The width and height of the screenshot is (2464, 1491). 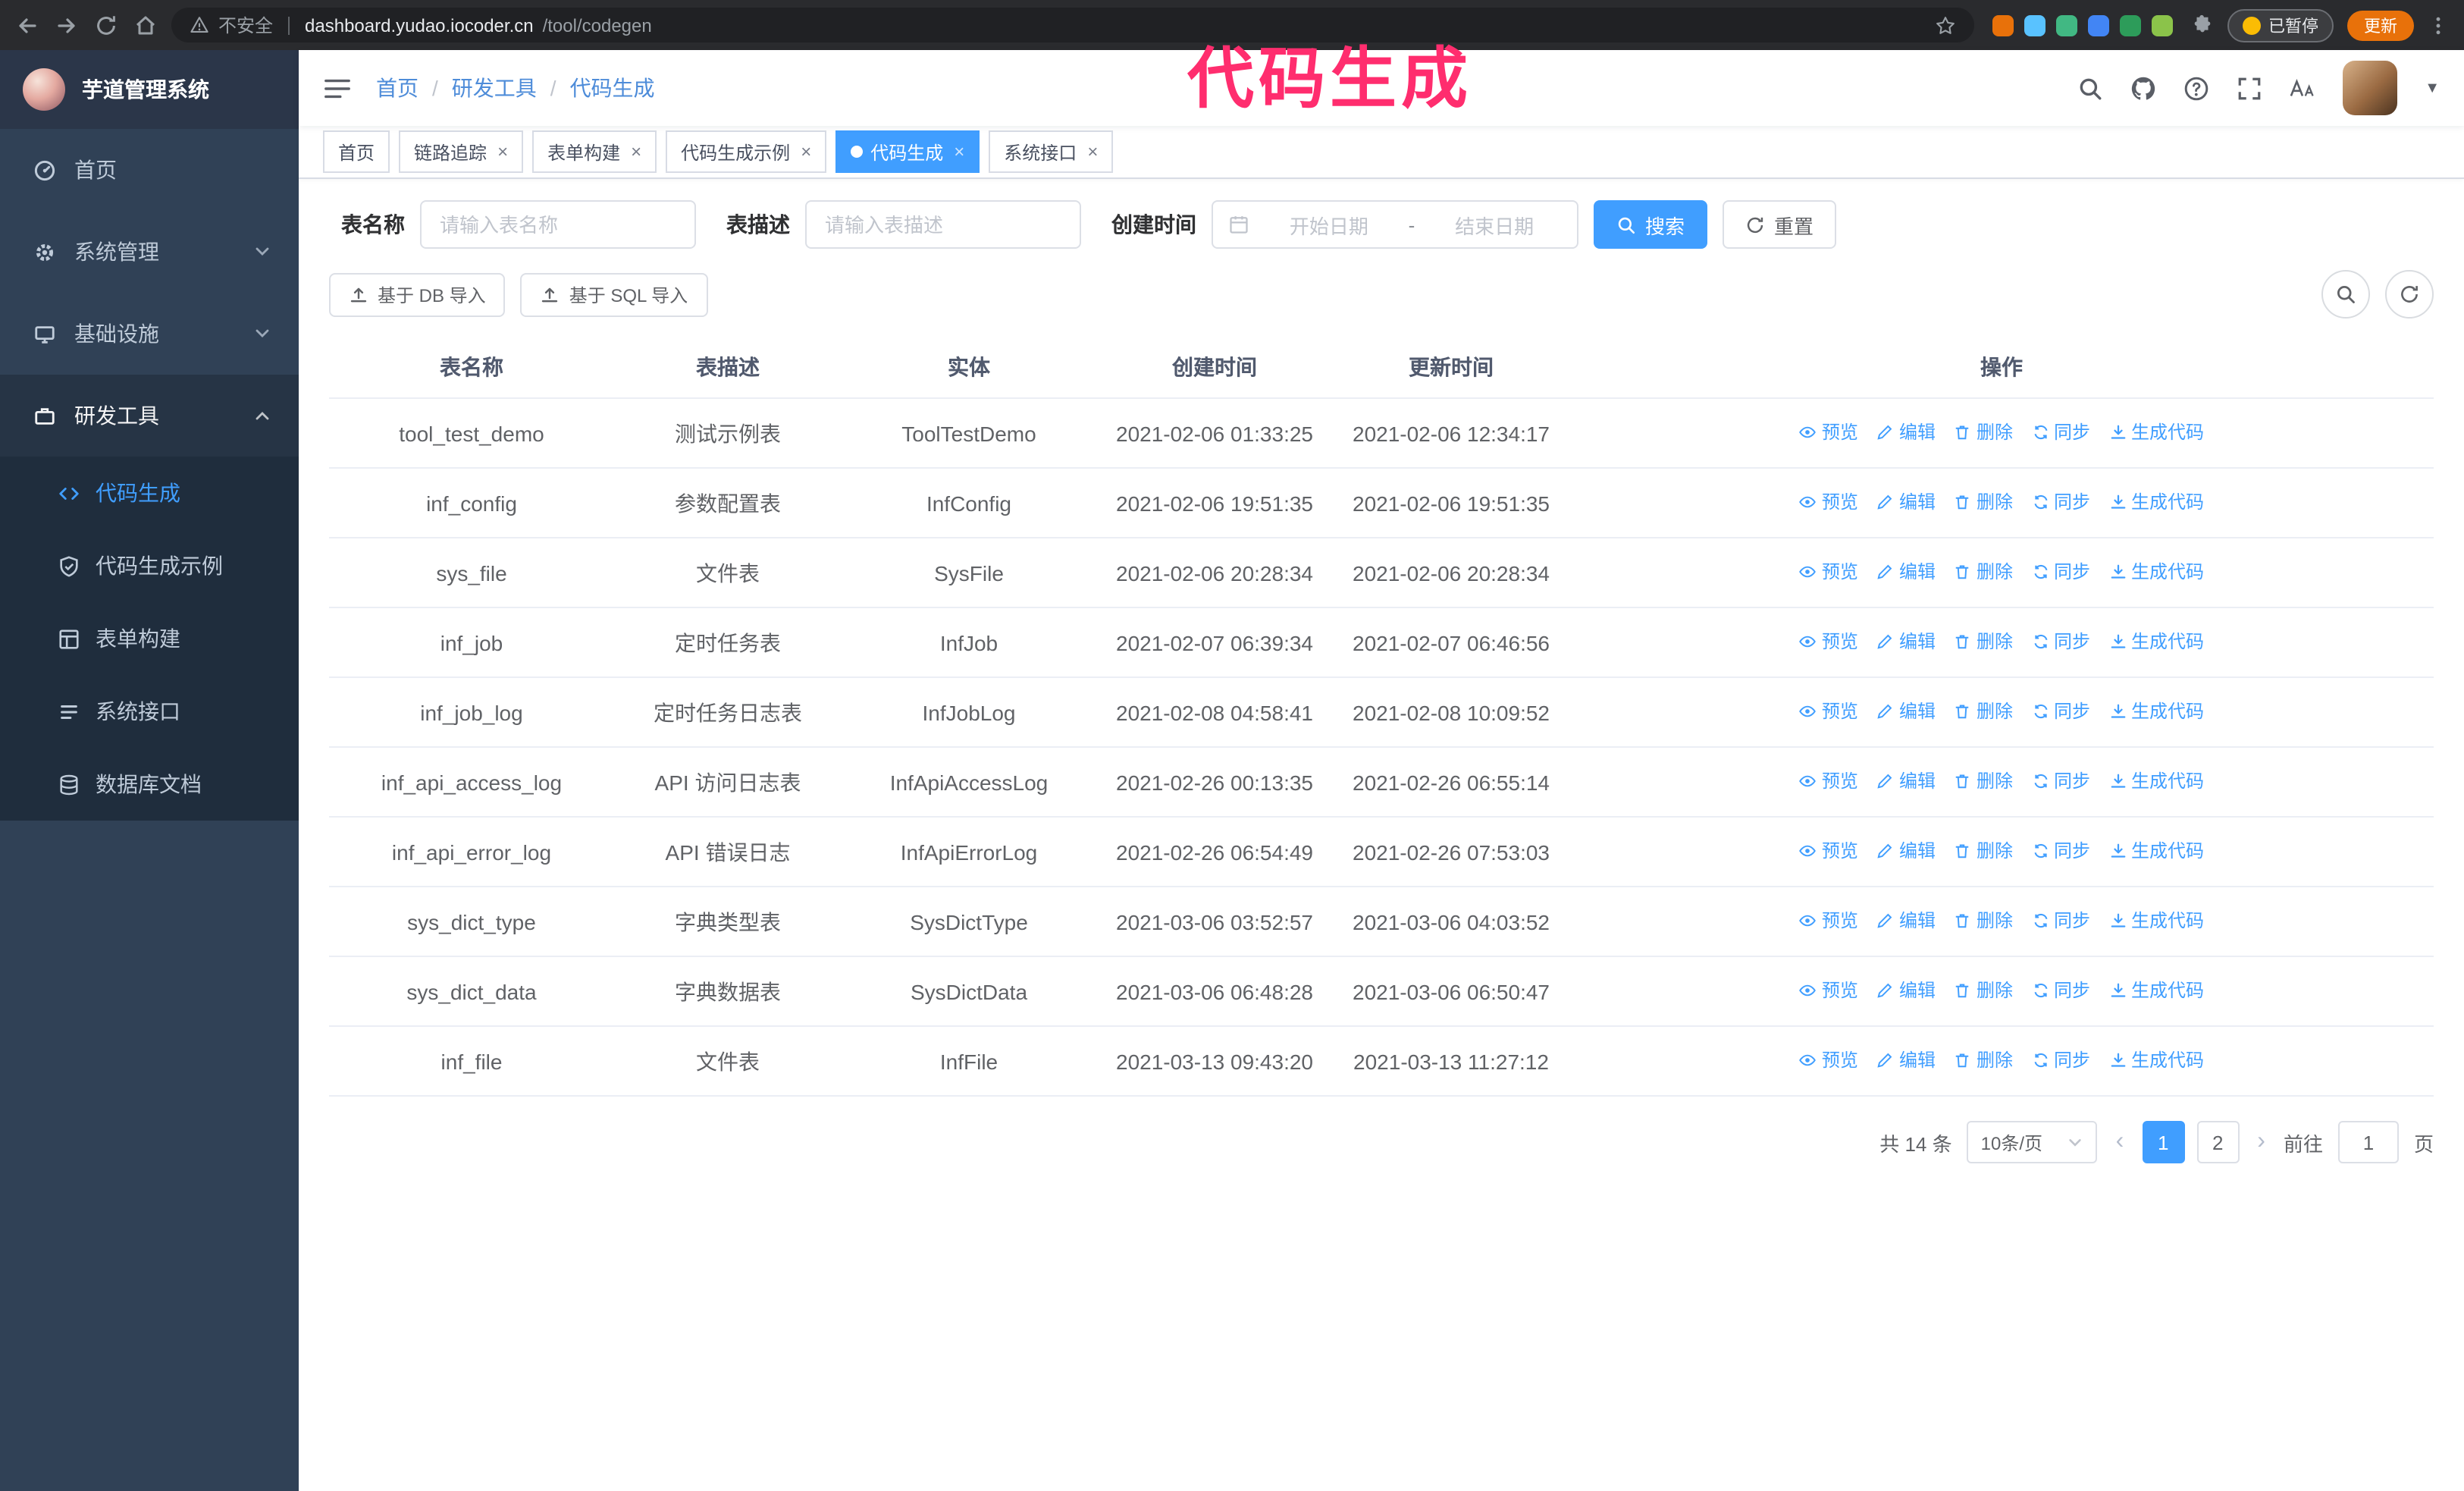 What do you see at coordinates (150, 89) in the screenshot?
I see `logo: 芋道管理系统` at bounding box center [150, 89].